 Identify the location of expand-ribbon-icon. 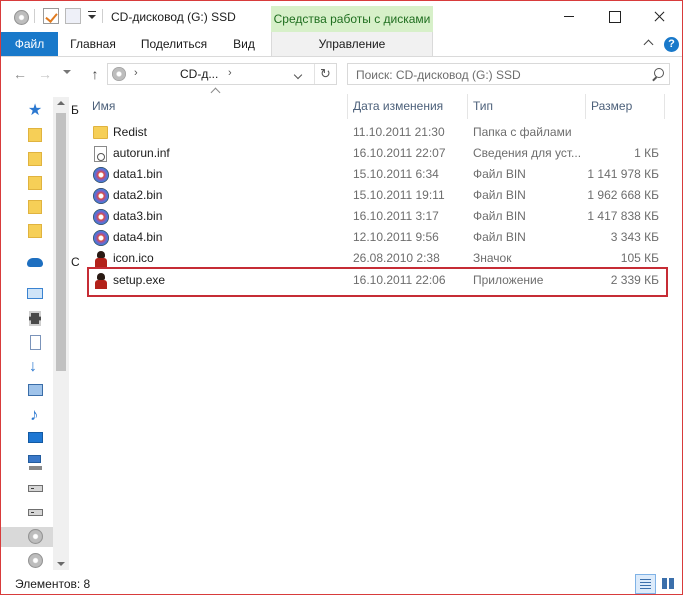
(649, 45).